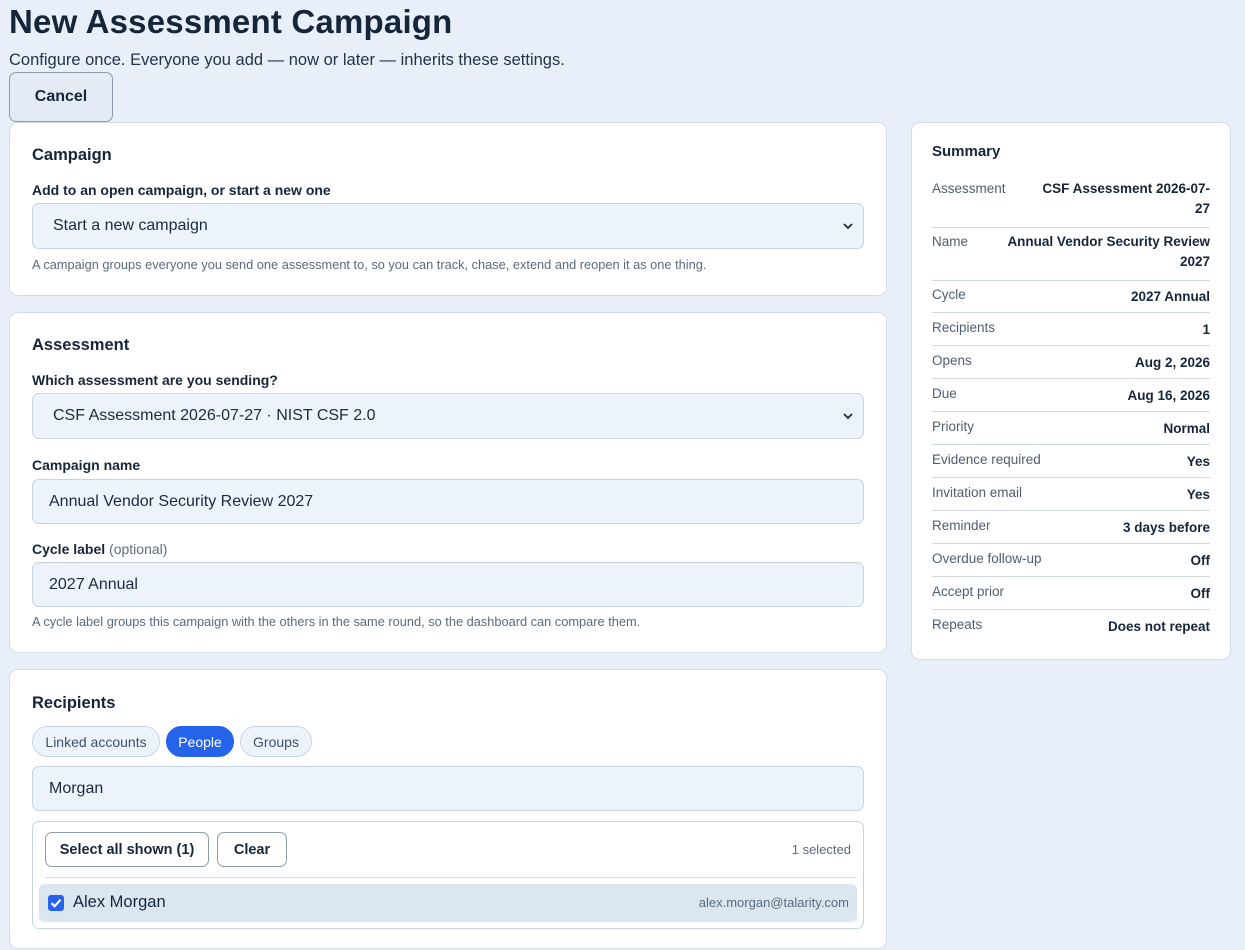 The image size is (1245, 950). Describe the element at coordinates (1166, 527) in the screenshot. I see `summary-value: 3 days before` at that location.